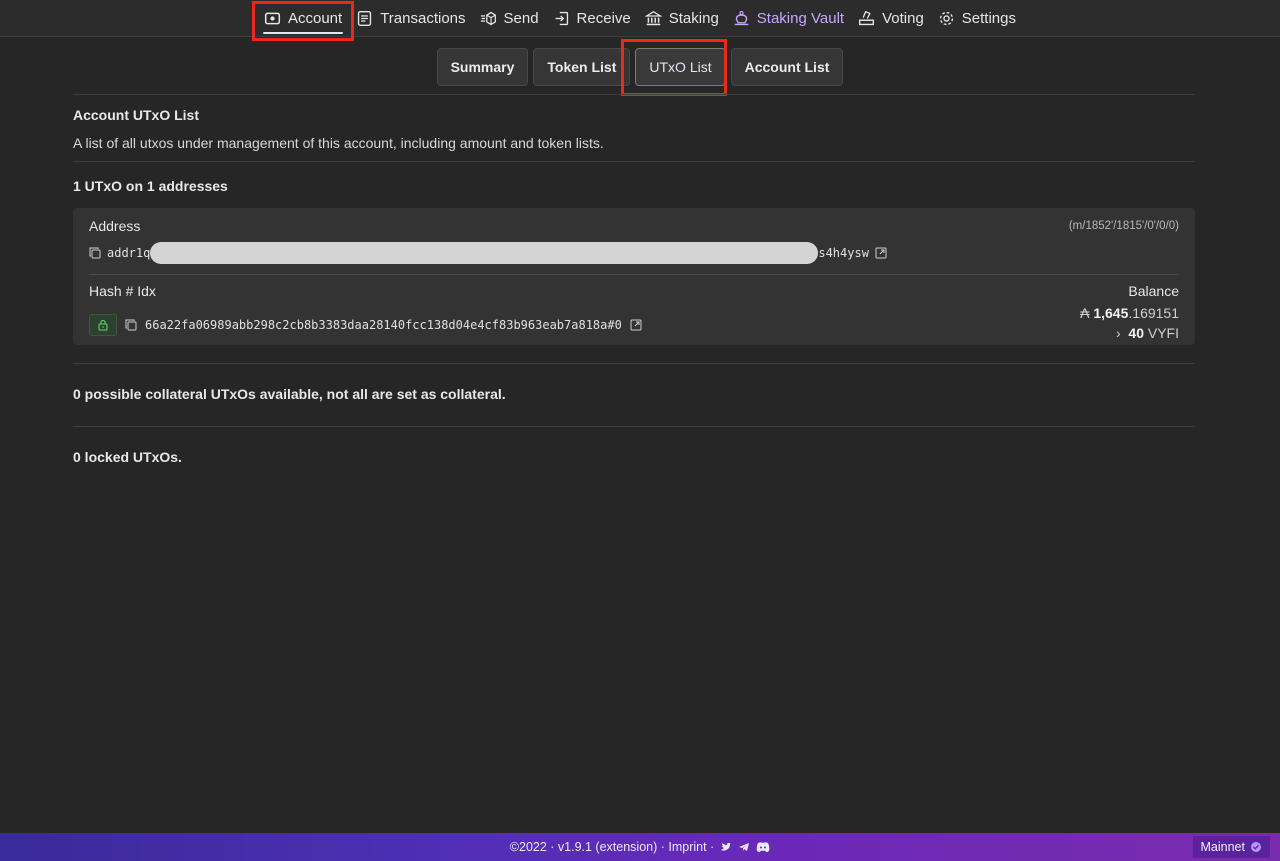  I want to click on nav-staking-vault-label: Staking Vault, so click(800, 18).